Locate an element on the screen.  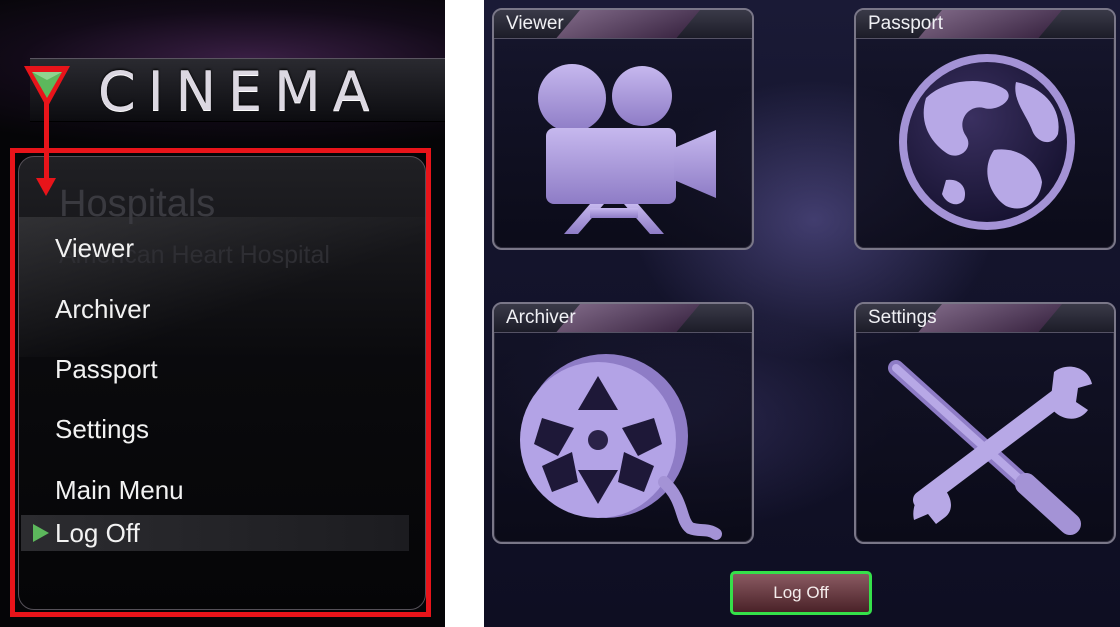
movie-camera-icon is located at coordinates (627, 149).